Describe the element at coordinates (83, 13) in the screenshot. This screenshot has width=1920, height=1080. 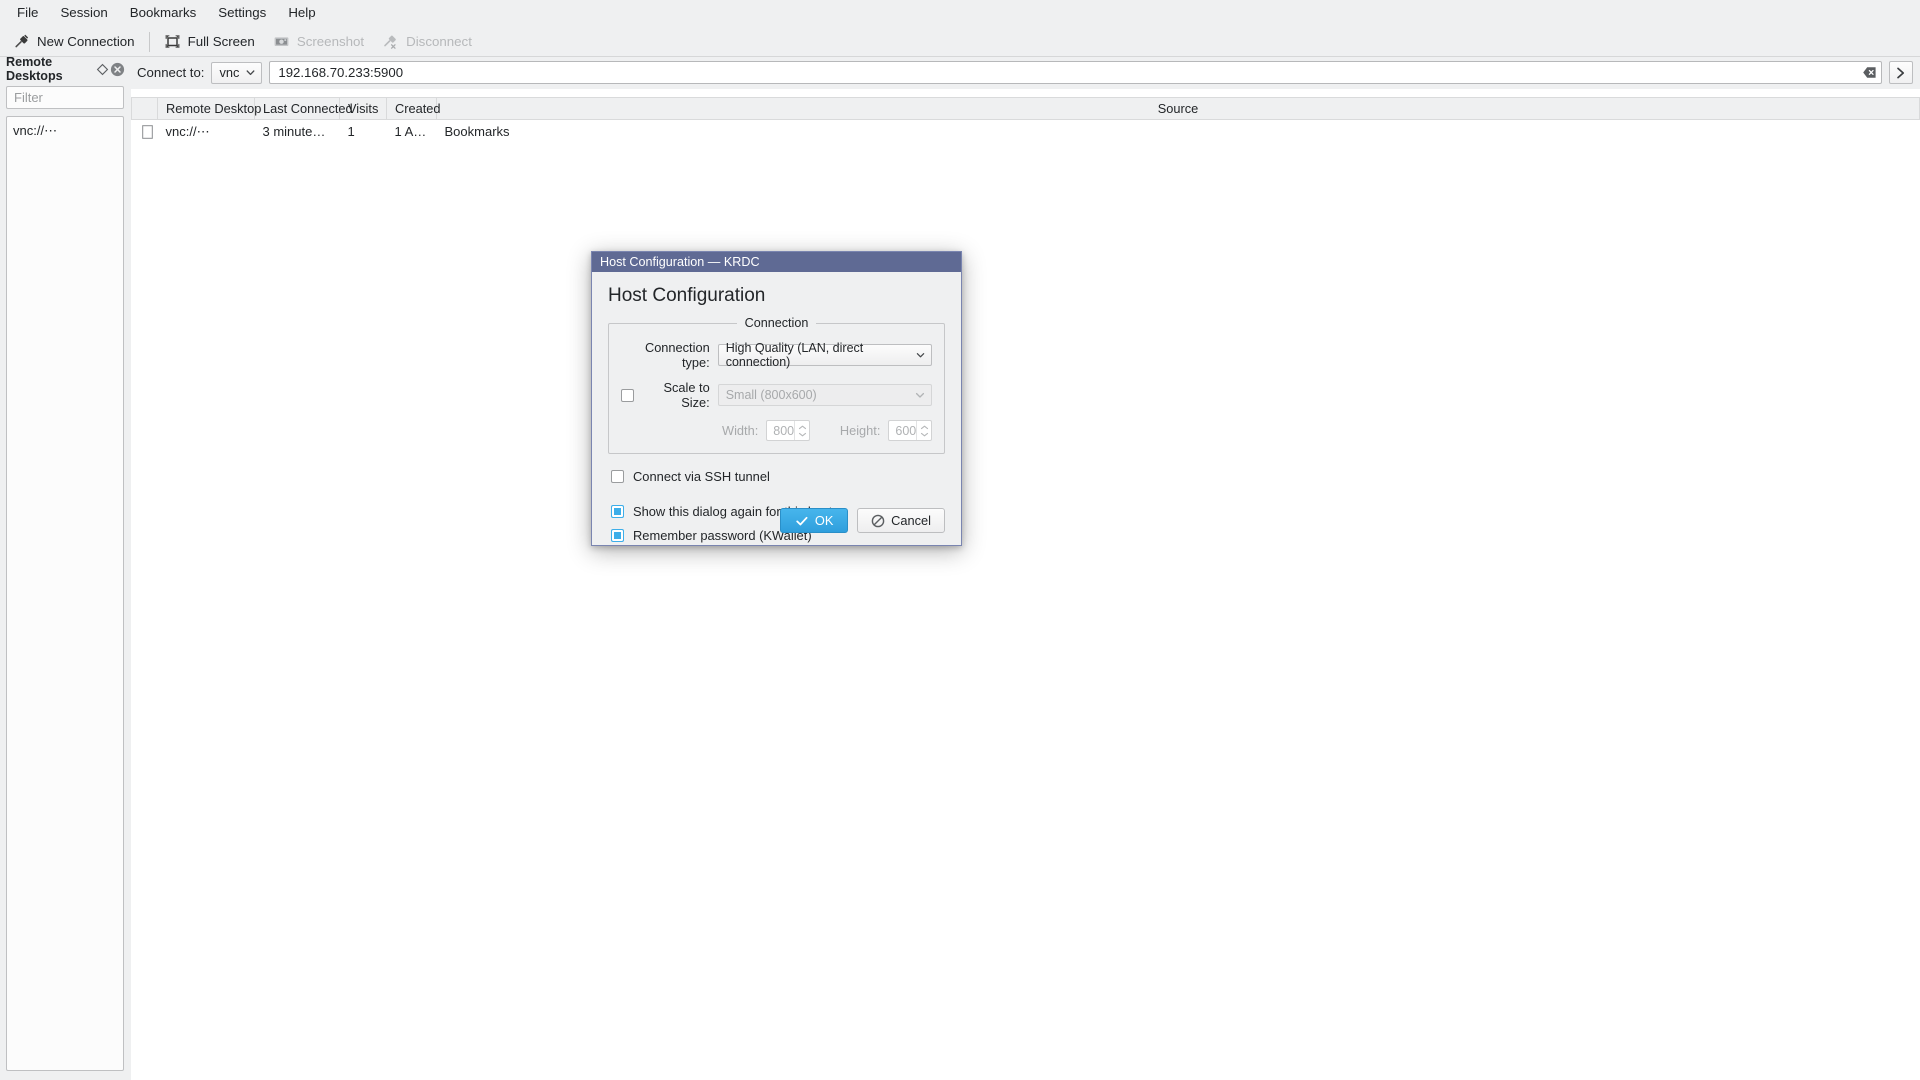
I see `menu-session: Session` at that location.